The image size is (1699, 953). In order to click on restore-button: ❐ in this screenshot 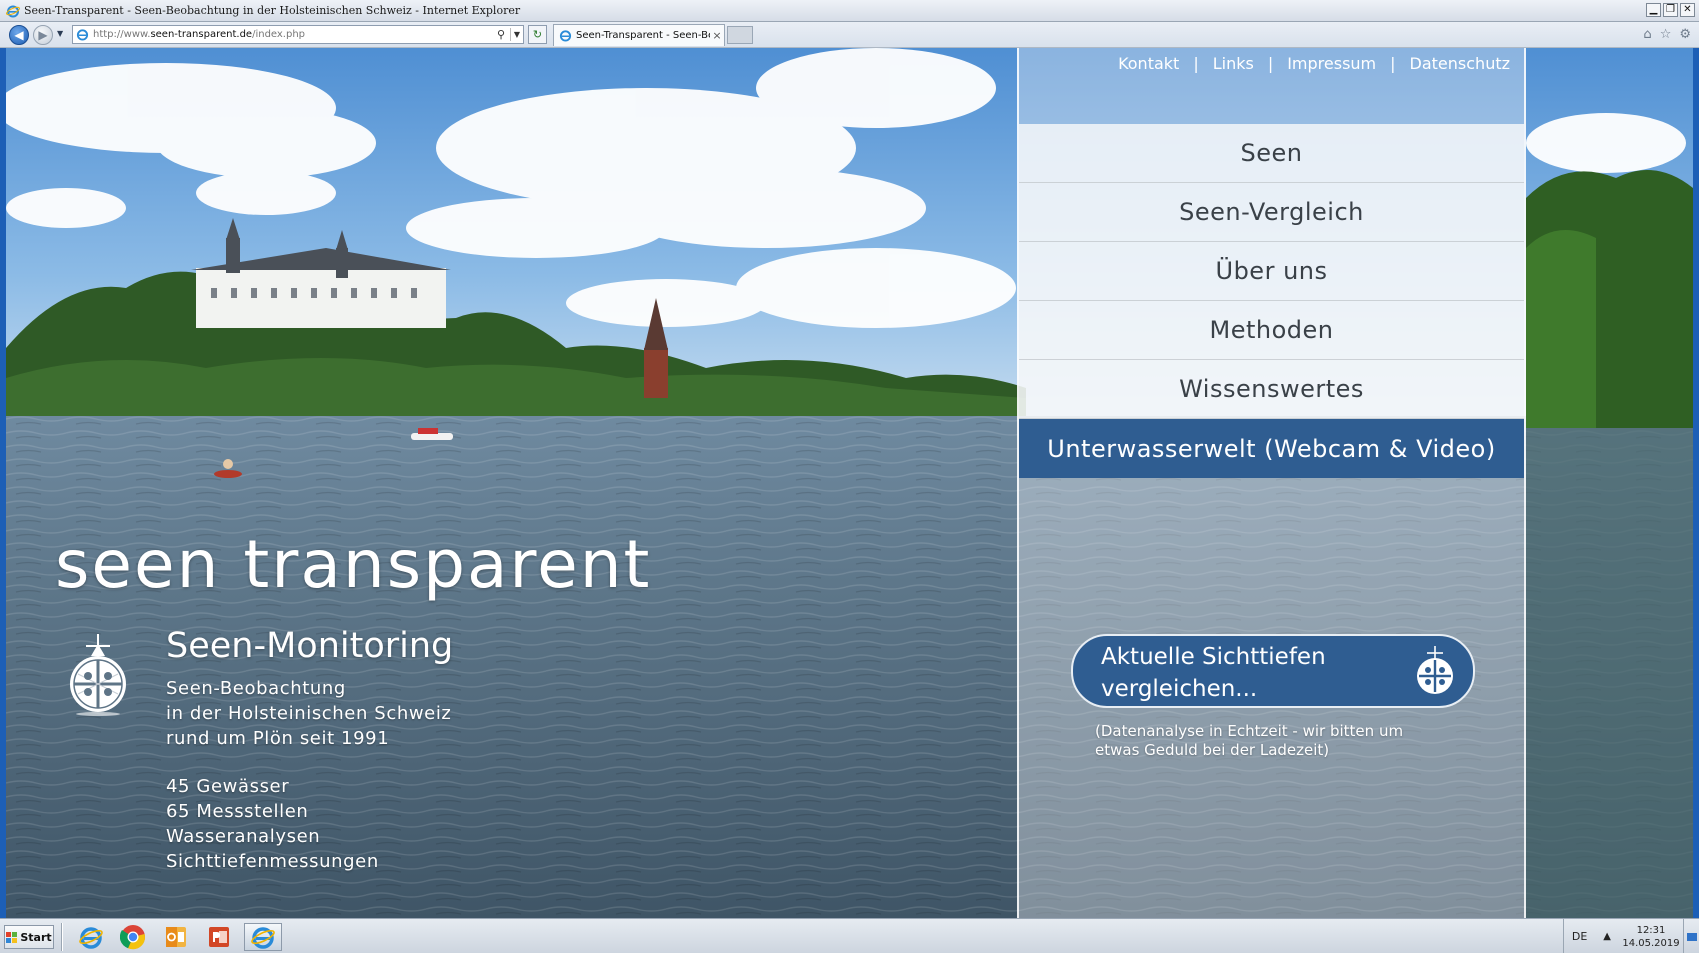, I will do `click(1670, 10)`.